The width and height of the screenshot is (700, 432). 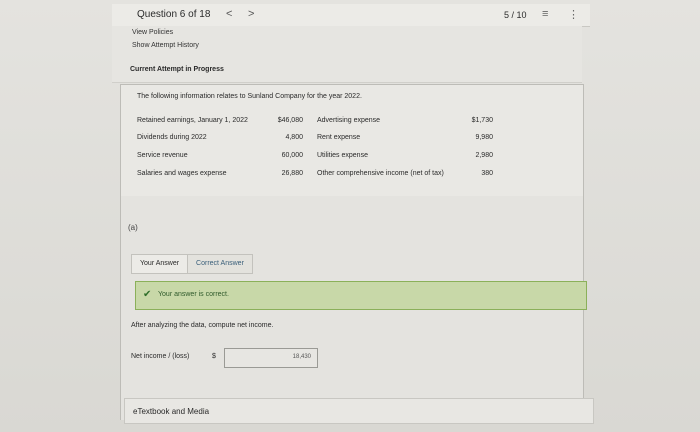 I want to click on correct-message: Your answer is correct., so click(x=193, y=294).